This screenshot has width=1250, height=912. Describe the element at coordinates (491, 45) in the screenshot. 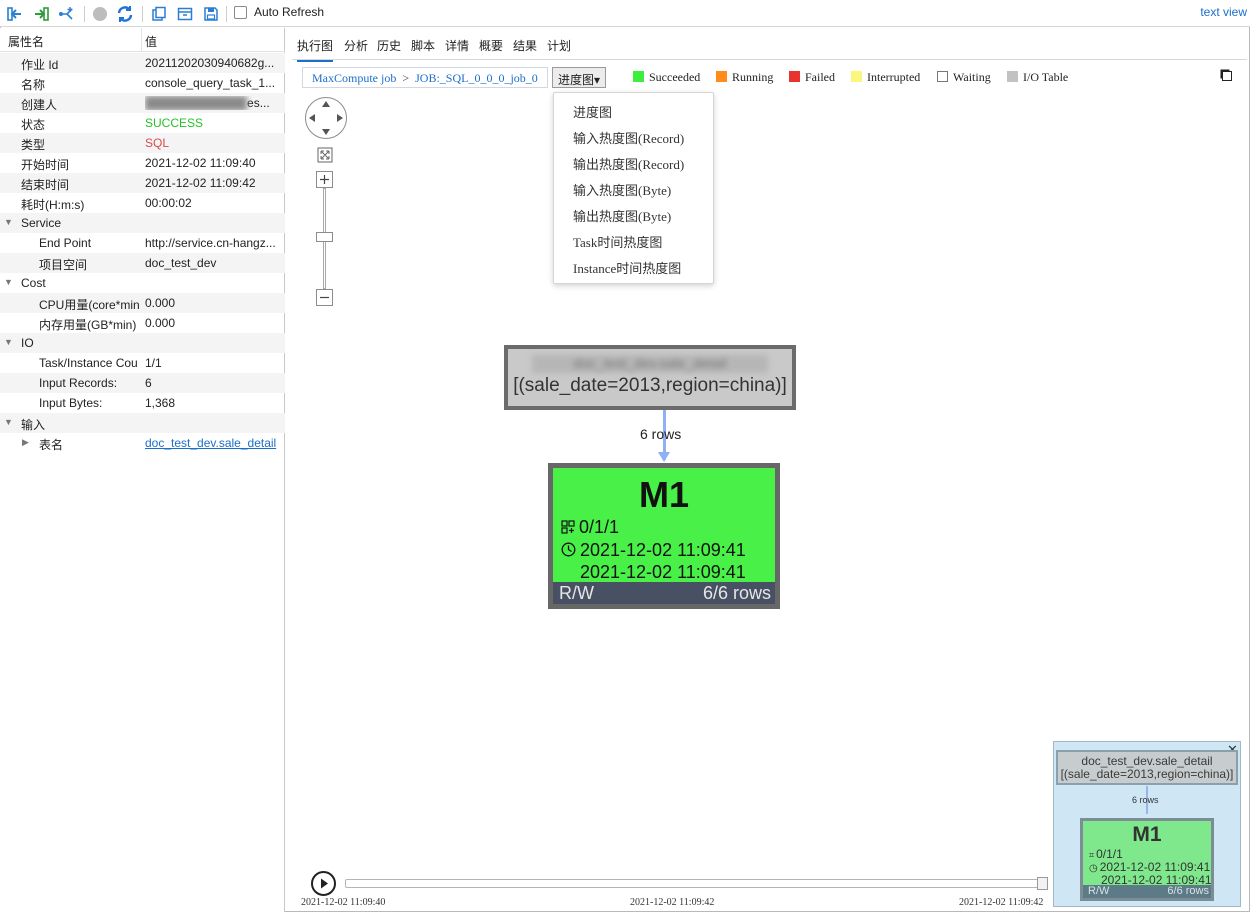

I see `tab-summary: 概要` at that location.